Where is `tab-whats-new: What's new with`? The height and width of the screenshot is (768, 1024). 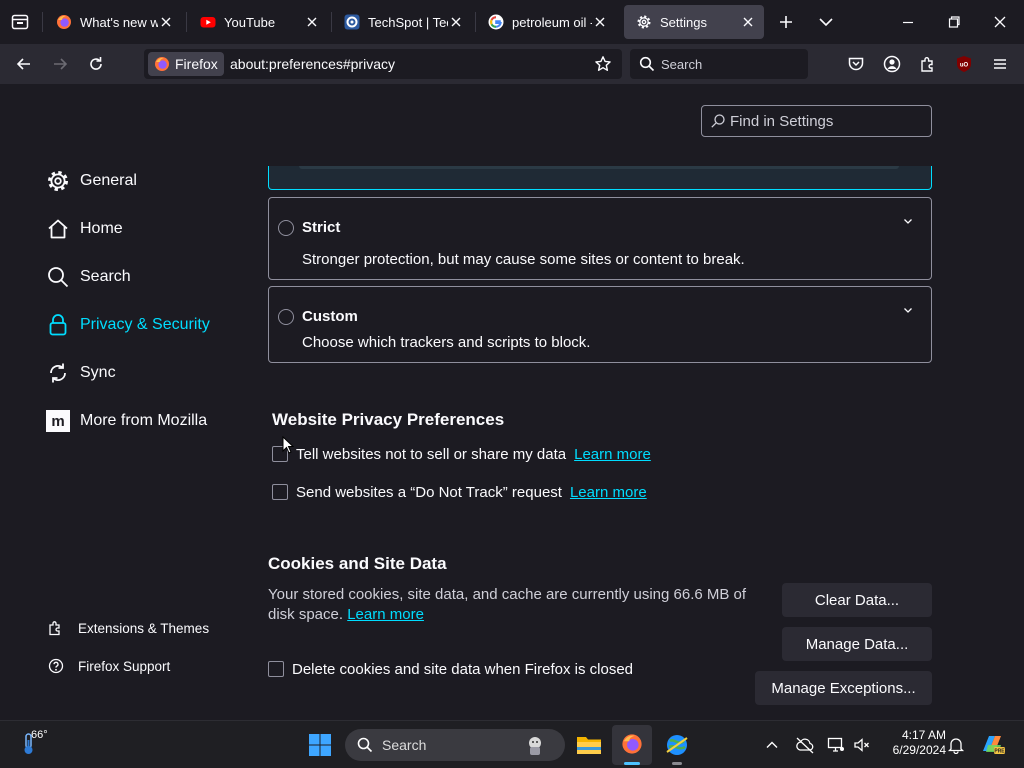
tab-whats-new: What's new with is located at coordinates (113, 22).